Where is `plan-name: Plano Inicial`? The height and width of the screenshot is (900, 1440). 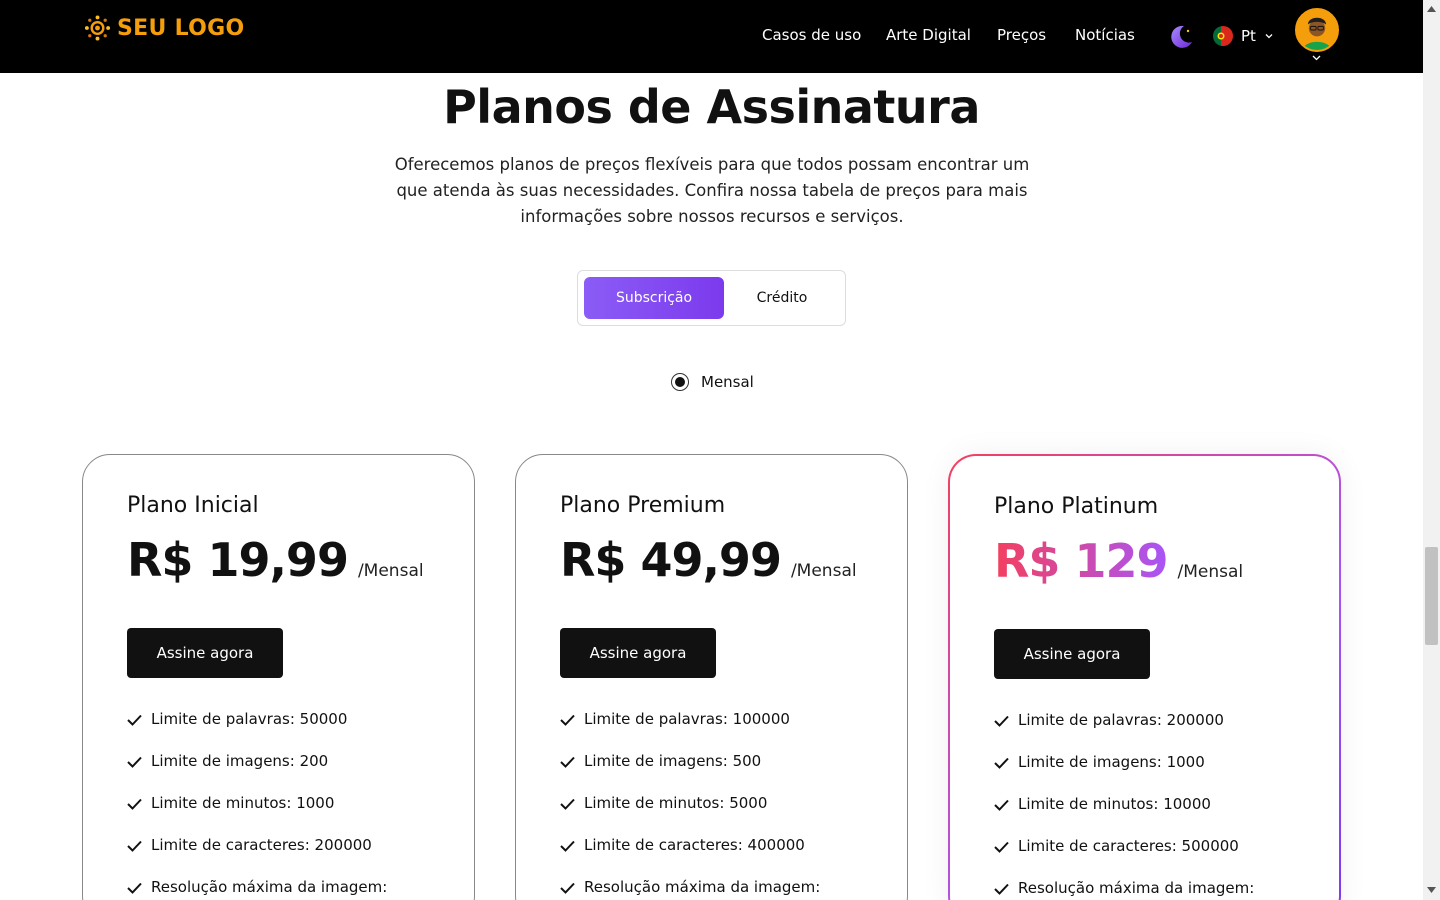
plan-name: Plano Inicial is located at coordinates (193, 505).